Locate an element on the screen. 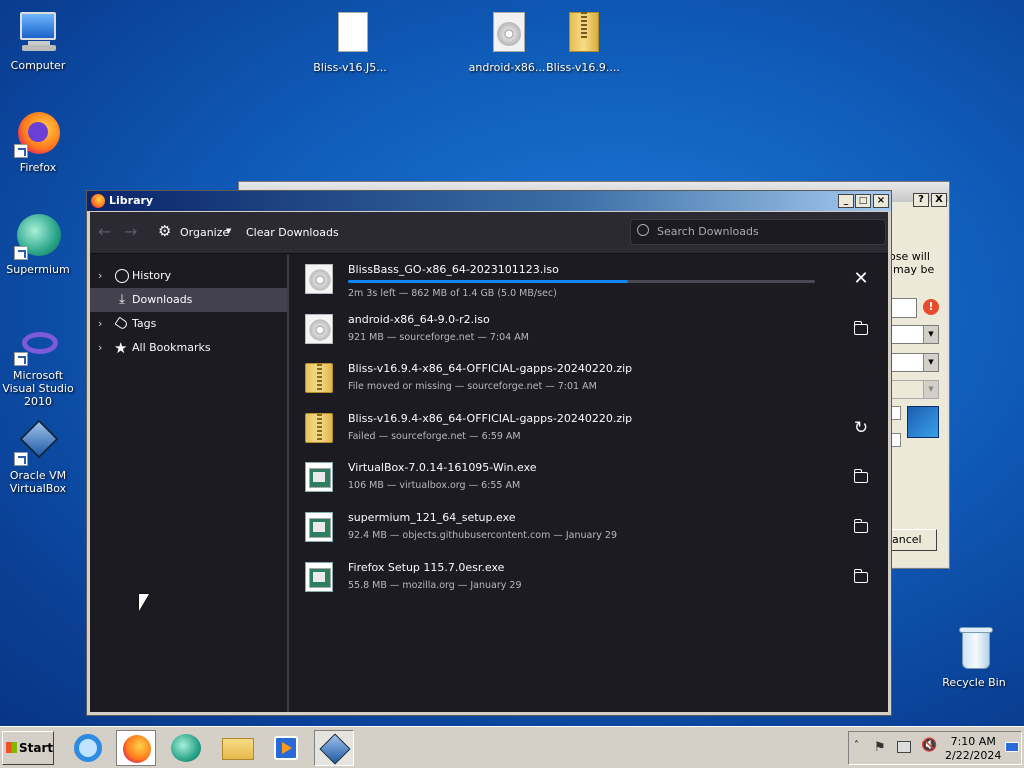  system-tray: ˄ ⚑ 🔇 7:10 AM 2/22/2024 is located at coordinates (935, 748).